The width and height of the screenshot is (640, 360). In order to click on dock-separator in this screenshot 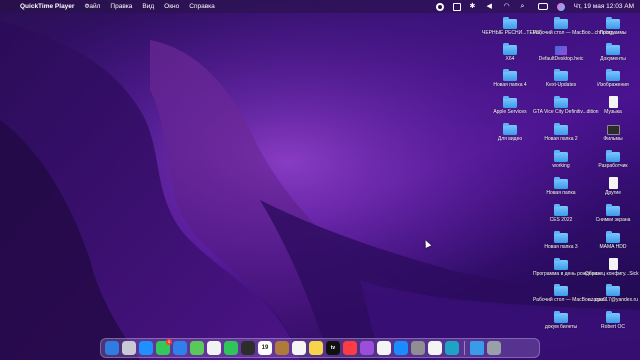, I will do `click(464, 348)`.